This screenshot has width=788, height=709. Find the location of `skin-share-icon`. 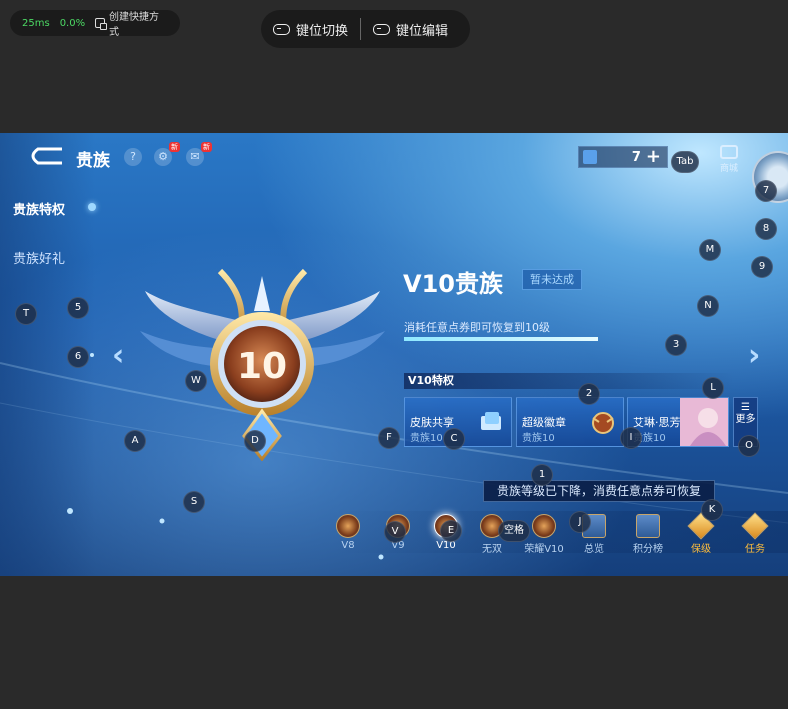

skin-share-icon is located at coordinates (491, 421).